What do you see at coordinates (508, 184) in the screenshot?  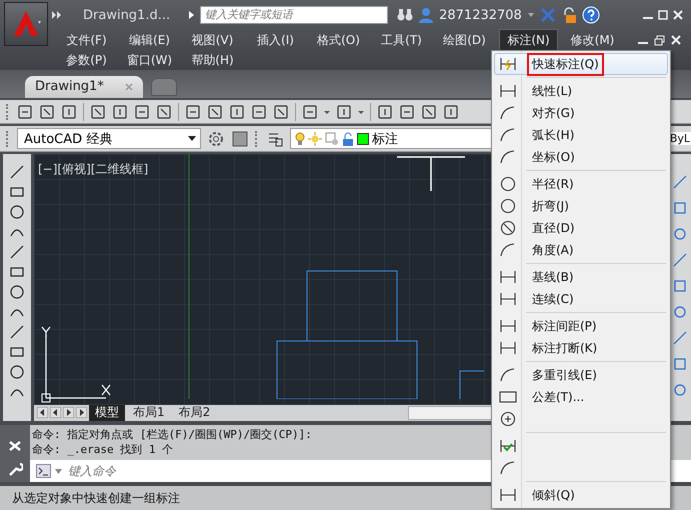 I see `radius-icon` at bounding box center [508, 184].